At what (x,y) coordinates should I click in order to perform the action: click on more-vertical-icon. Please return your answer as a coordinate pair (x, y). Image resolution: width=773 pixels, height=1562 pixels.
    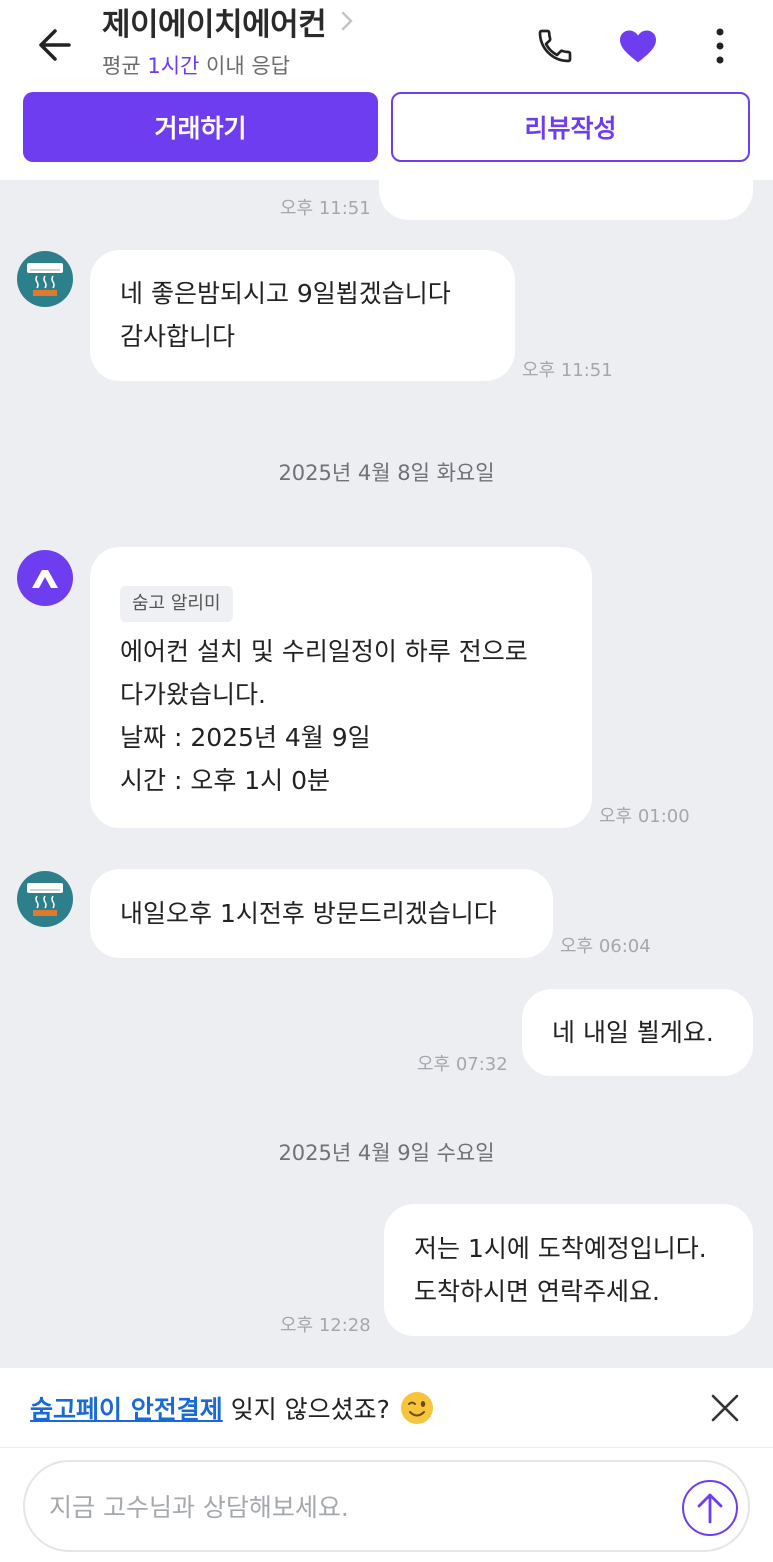
    Looking at the image, I should click on (720, 46).